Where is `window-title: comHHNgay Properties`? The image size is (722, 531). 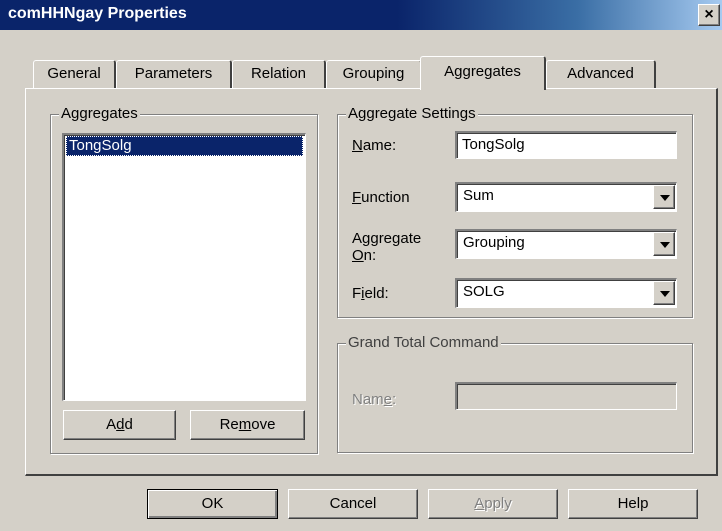
window-title: comHHNgay Properties is located at coordinates (97, 13).